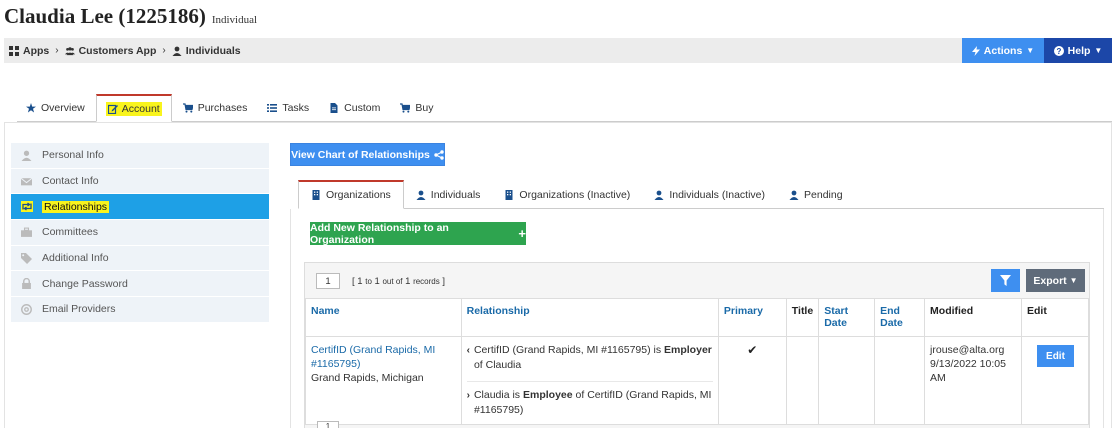 Image resolution: width=1119 pixels, height=428 pixels. What do you see at coordinates (140, 284) in the screenshot?
I see `sidebar-item-change-password: Change Password` at bounding box center [140, 284].